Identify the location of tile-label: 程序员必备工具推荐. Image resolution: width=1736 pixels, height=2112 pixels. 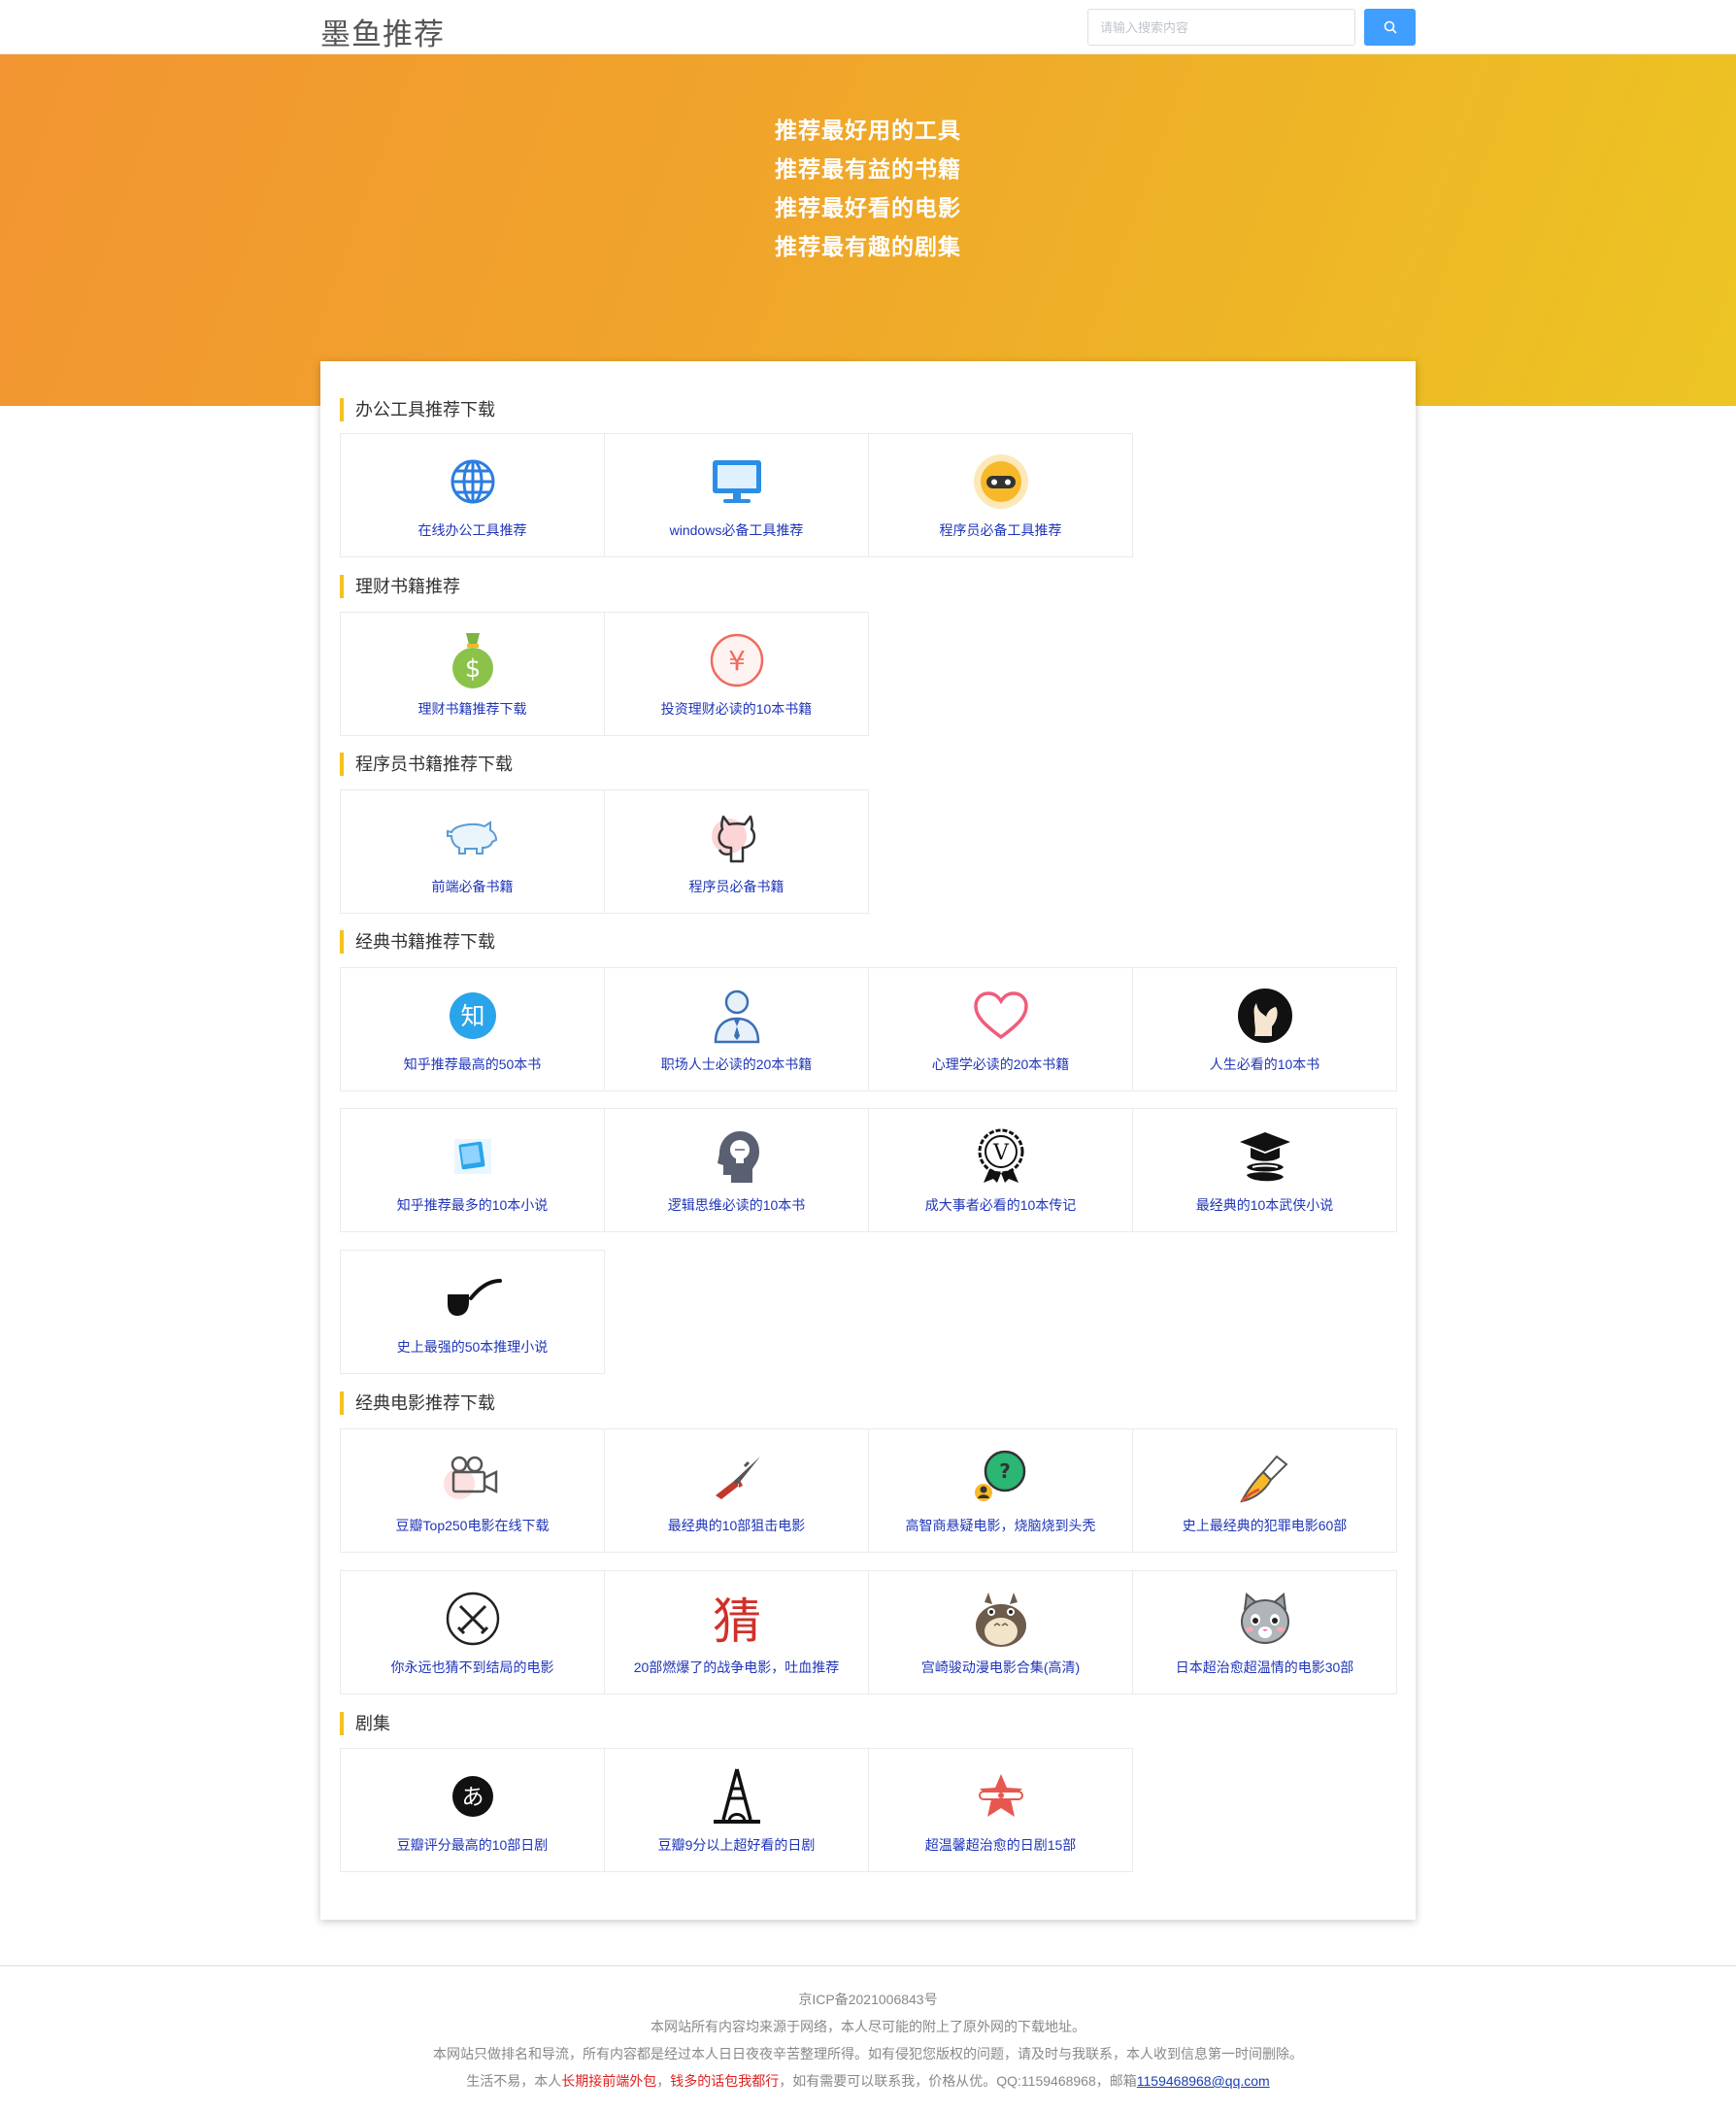
(1001, 530).